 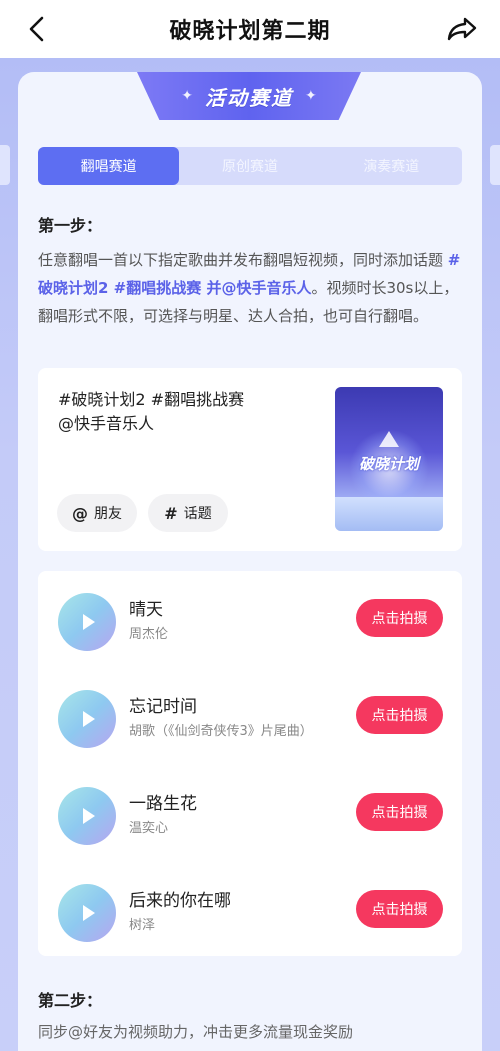 I want to click on song-title: 后来的你在哪, so click(x=180, y=901).